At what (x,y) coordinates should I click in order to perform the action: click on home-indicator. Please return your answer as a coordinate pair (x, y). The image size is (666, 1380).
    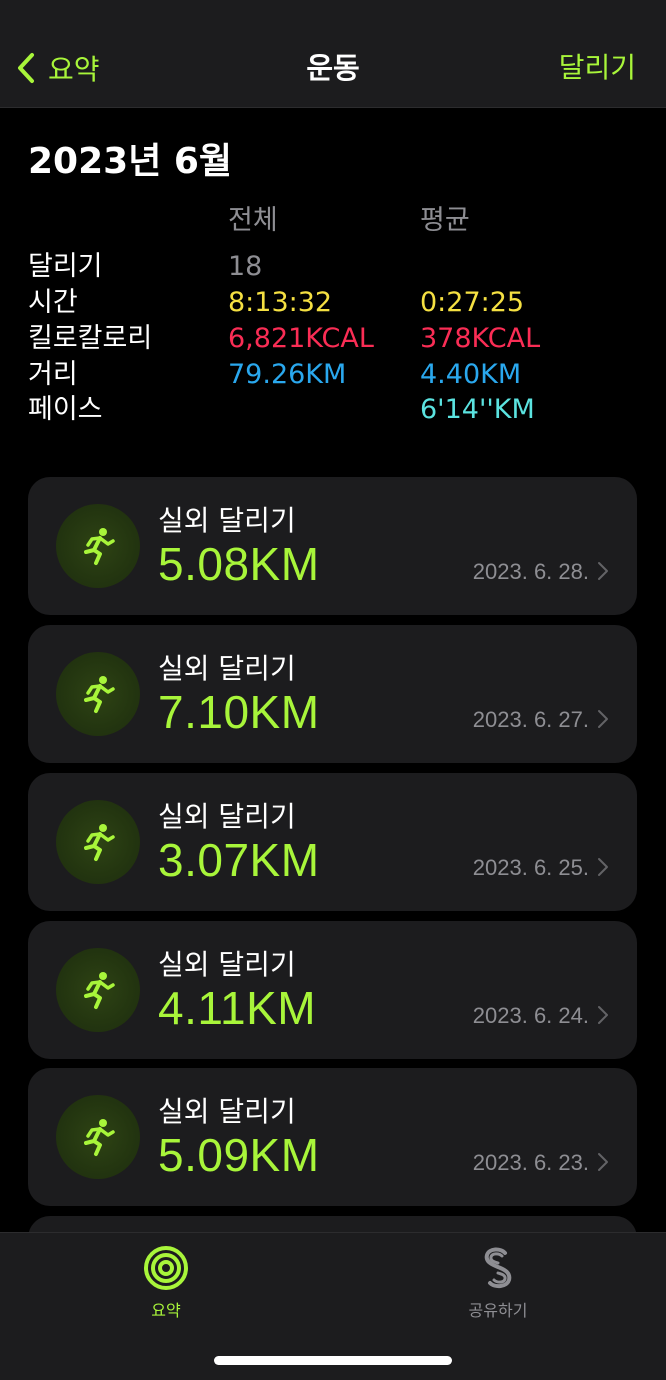
    Looking at the image, I should click on (333, 1360).